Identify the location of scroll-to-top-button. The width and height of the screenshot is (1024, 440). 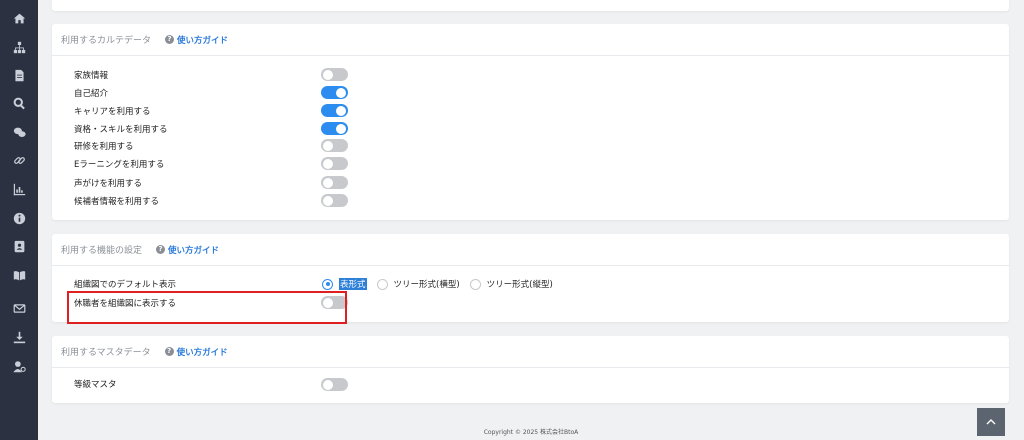
(991, 422).